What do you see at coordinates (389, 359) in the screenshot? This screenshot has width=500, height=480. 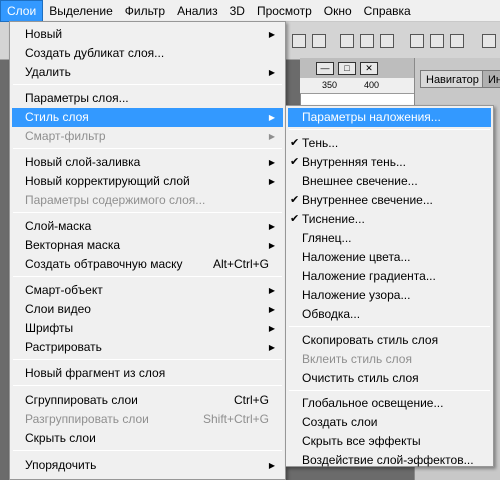 I see `menu-item-paste-layer-style: Вклеить стиль слоя` at bounding box center [389, 359].